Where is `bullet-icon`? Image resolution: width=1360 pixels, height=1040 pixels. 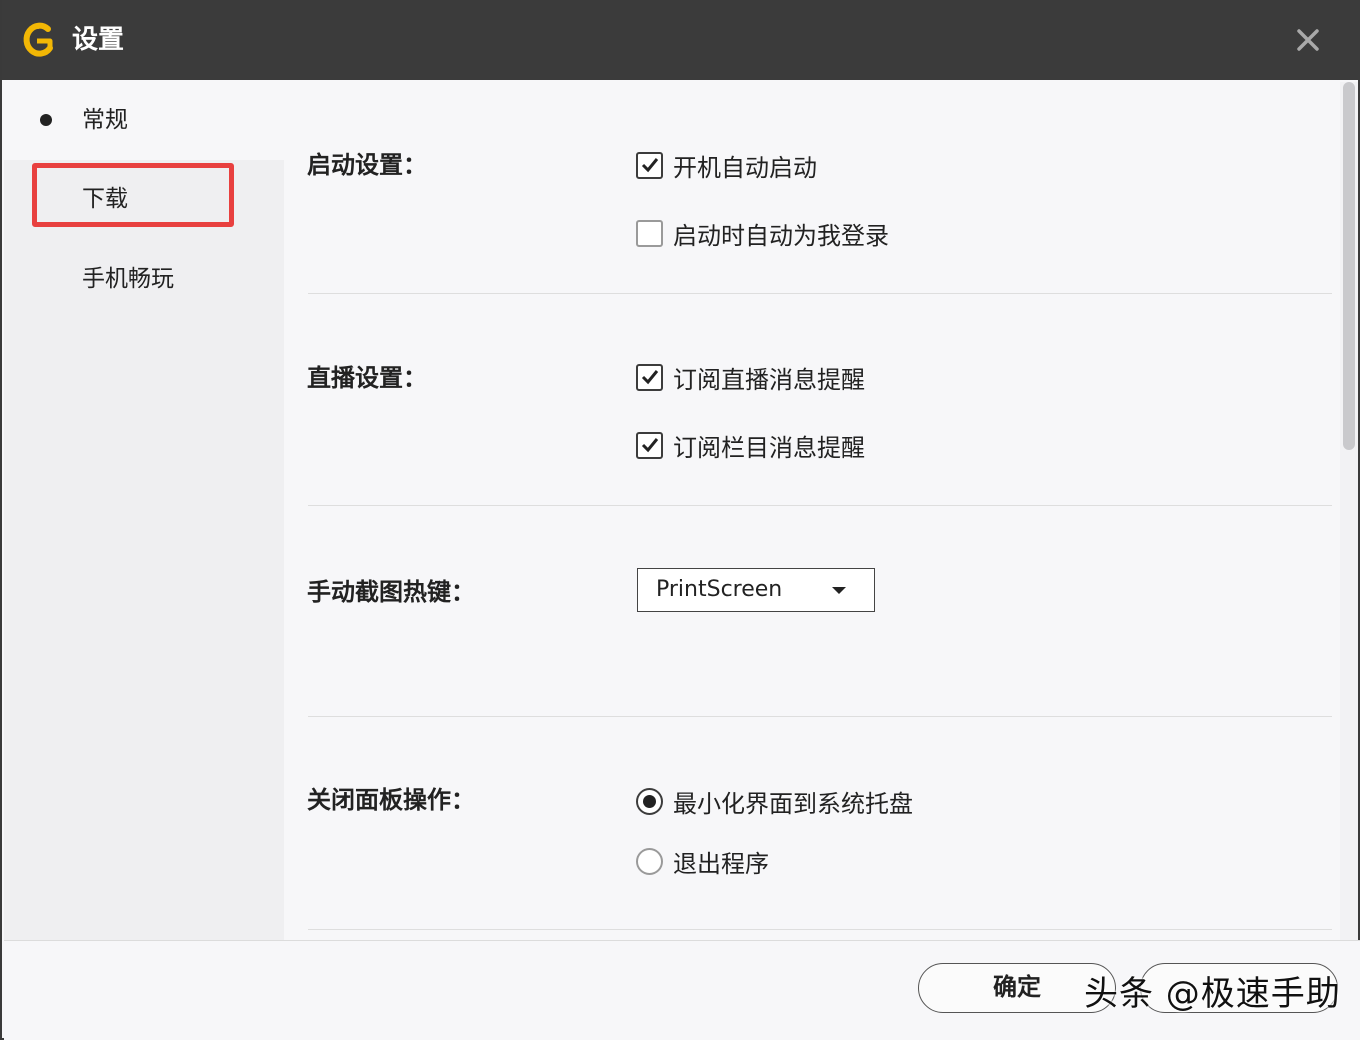 bullet-icon is located at coordinates (46, 120).